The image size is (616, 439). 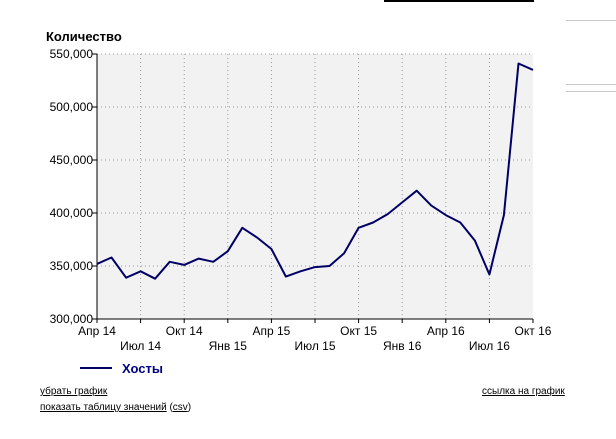 I want to click on x-tick-label: Апр 16, so click(x=446, y=331).